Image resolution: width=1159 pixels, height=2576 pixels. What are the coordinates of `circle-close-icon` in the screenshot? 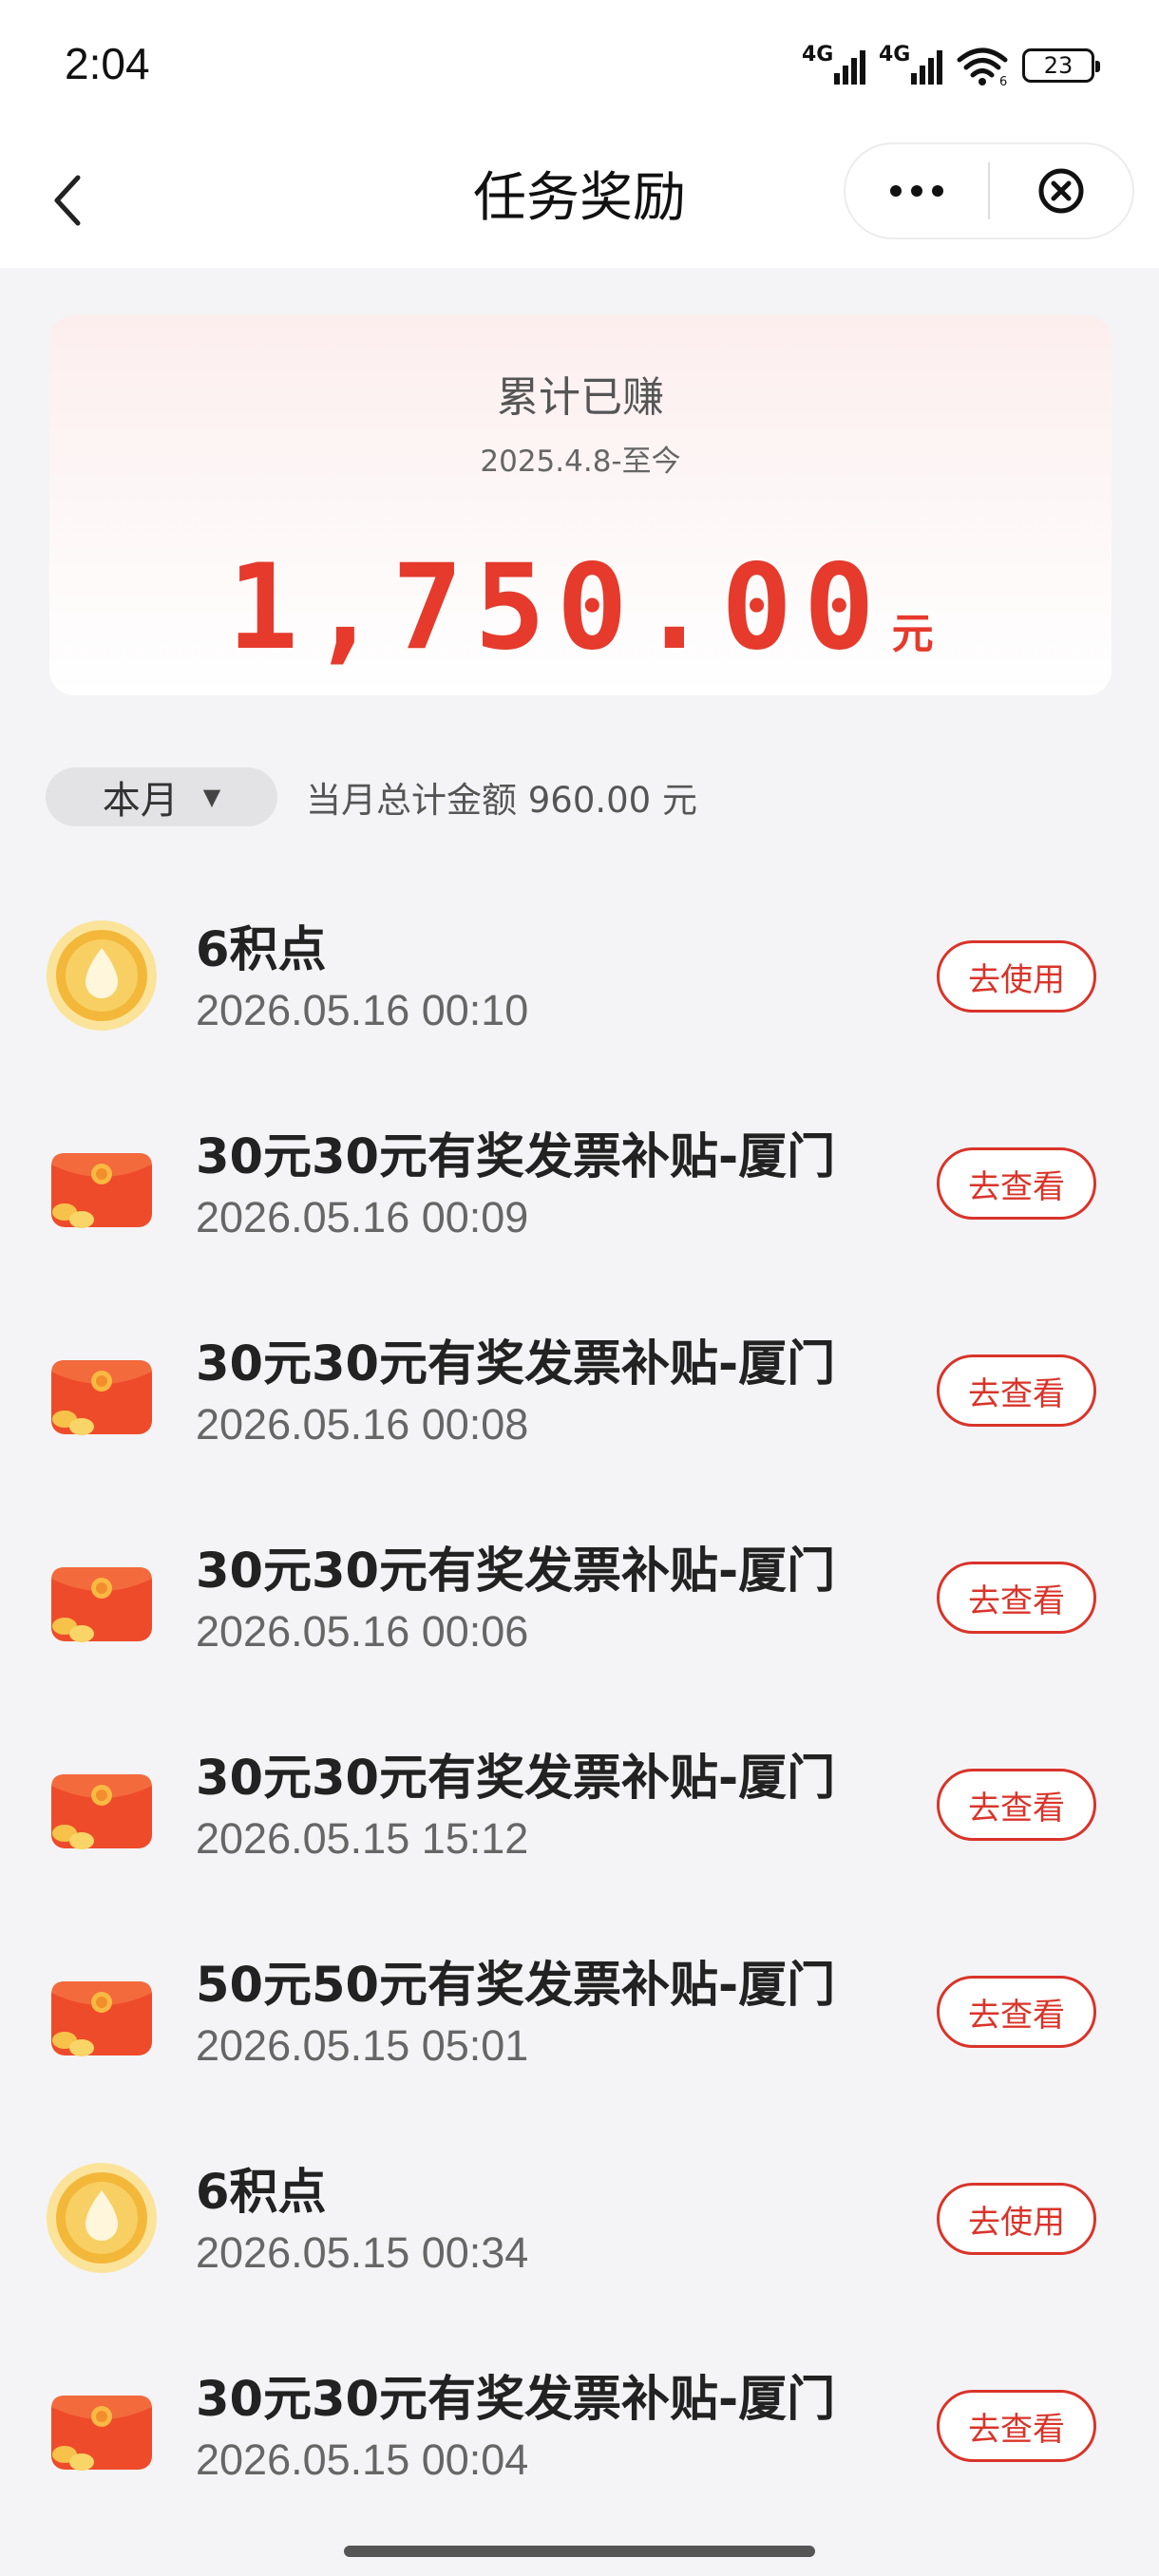 It's located at (1061, 191).